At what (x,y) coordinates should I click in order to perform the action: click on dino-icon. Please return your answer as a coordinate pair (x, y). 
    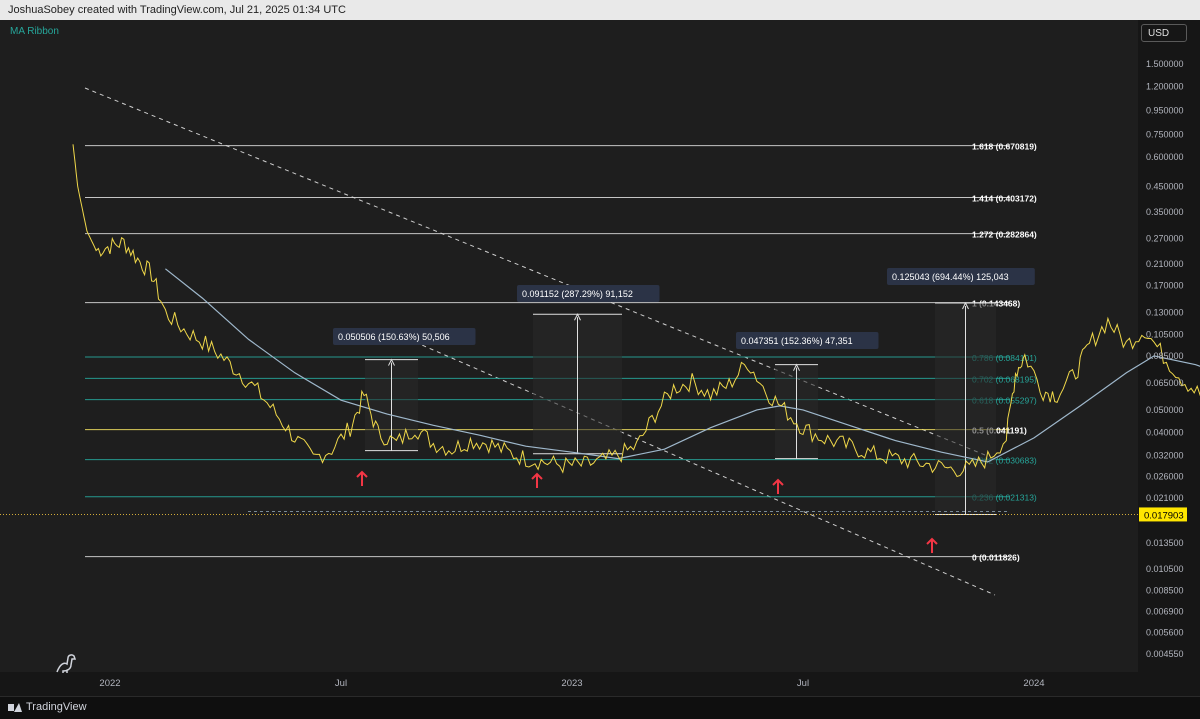
    Looking at the image, I should click on (66, 663).